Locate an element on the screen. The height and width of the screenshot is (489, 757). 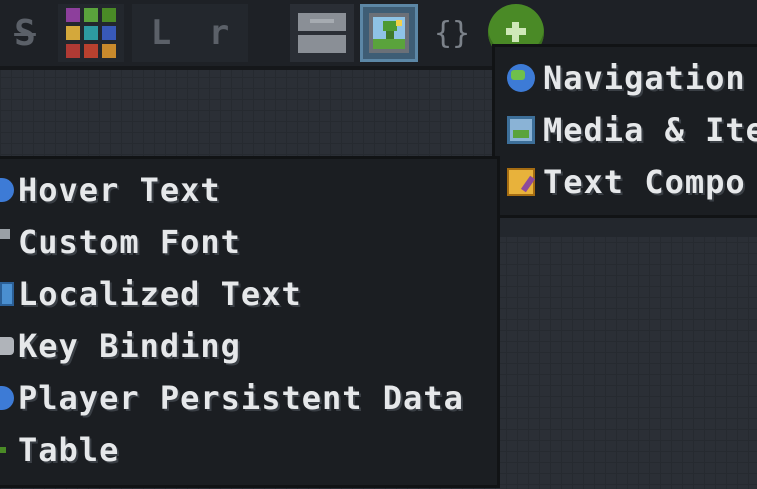
table-icon is located at coordinates (3, 450).